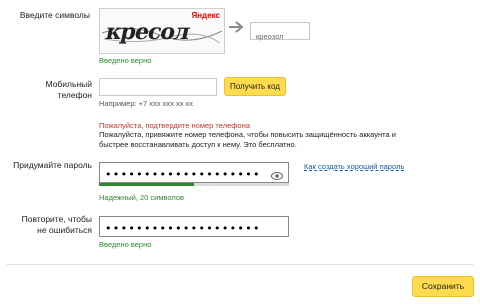  Describe the element at coordinates (147, 32) in the screenshot. I see `captcha-text: кресол` at that location.